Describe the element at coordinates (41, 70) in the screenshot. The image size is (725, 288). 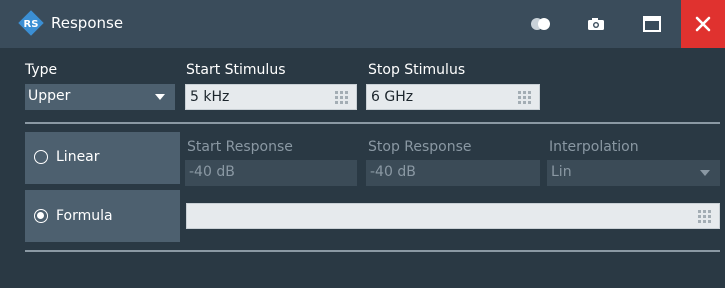
I see `type-label: Type` at that location.